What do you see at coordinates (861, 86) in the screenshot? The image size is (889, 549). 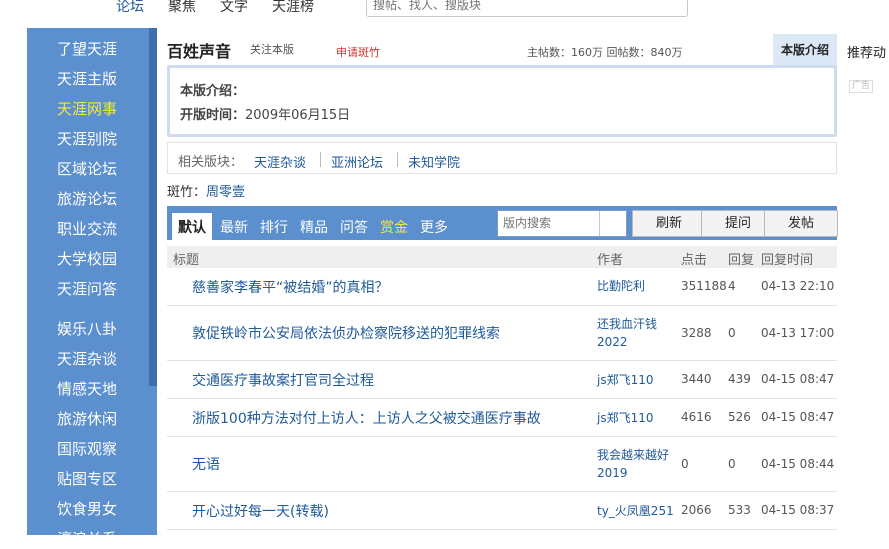 I see `ad-badge: 广告` at bounding box center [861, 86].